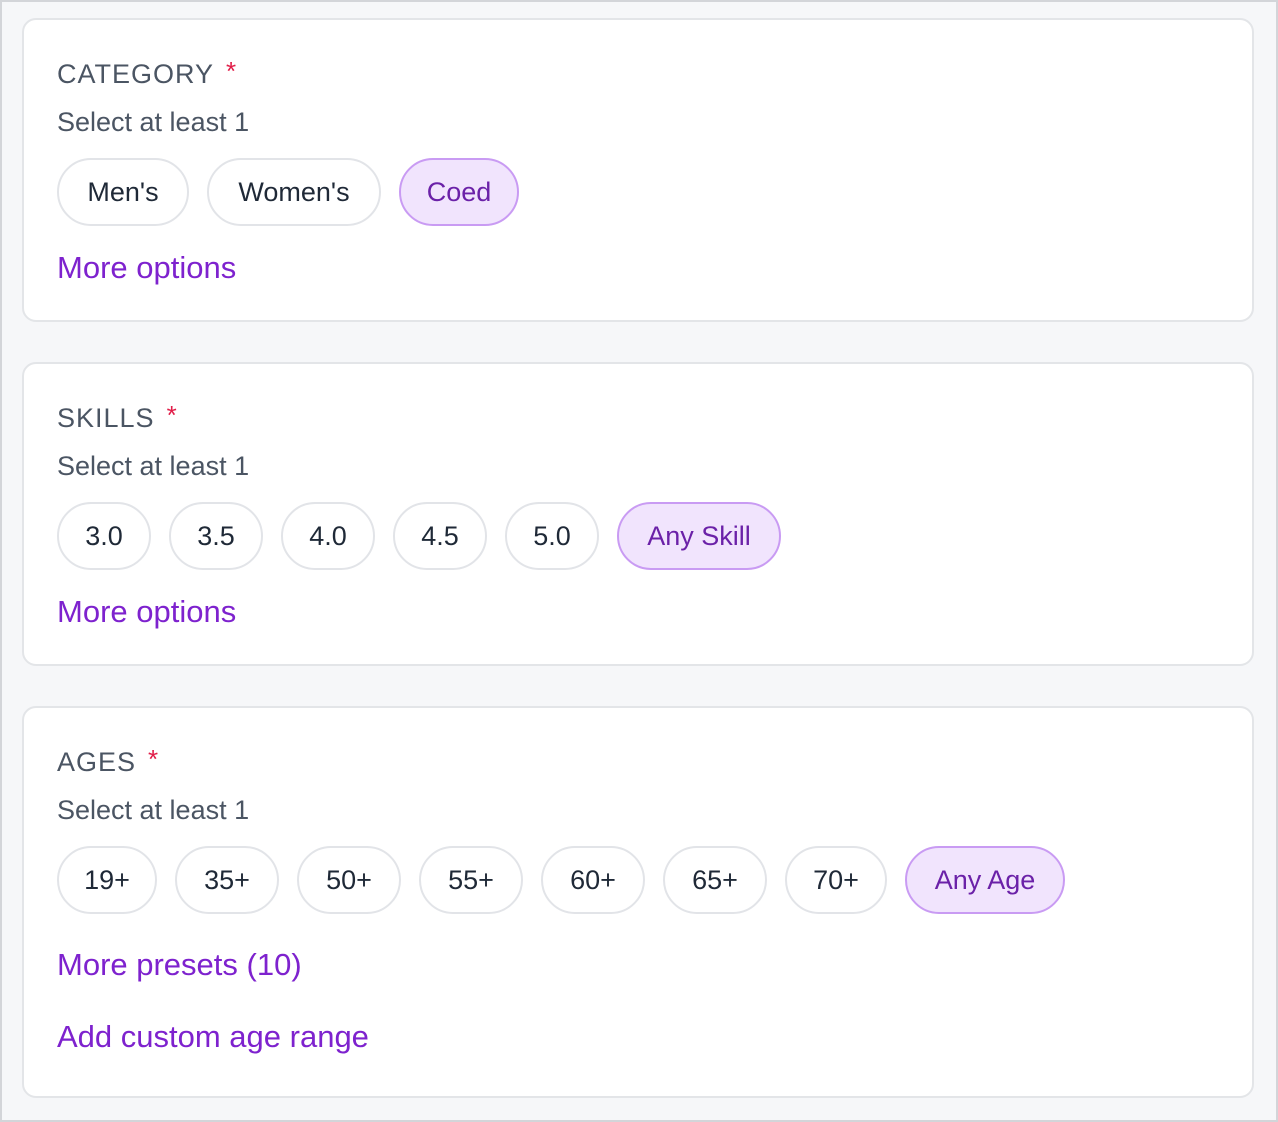  Describe the element at coordinates (654, 761) in the screenshot. I see `ages-title: AGES *` at that location.